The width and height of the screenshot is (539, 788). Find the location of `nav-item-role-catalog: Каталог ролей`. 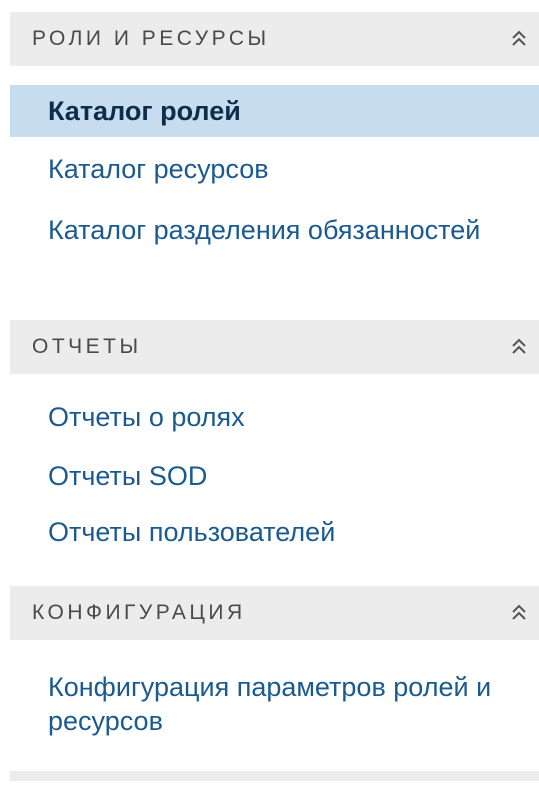

nav-item-role-catalog: Каталог ролей is located at coordinates (274, 111).